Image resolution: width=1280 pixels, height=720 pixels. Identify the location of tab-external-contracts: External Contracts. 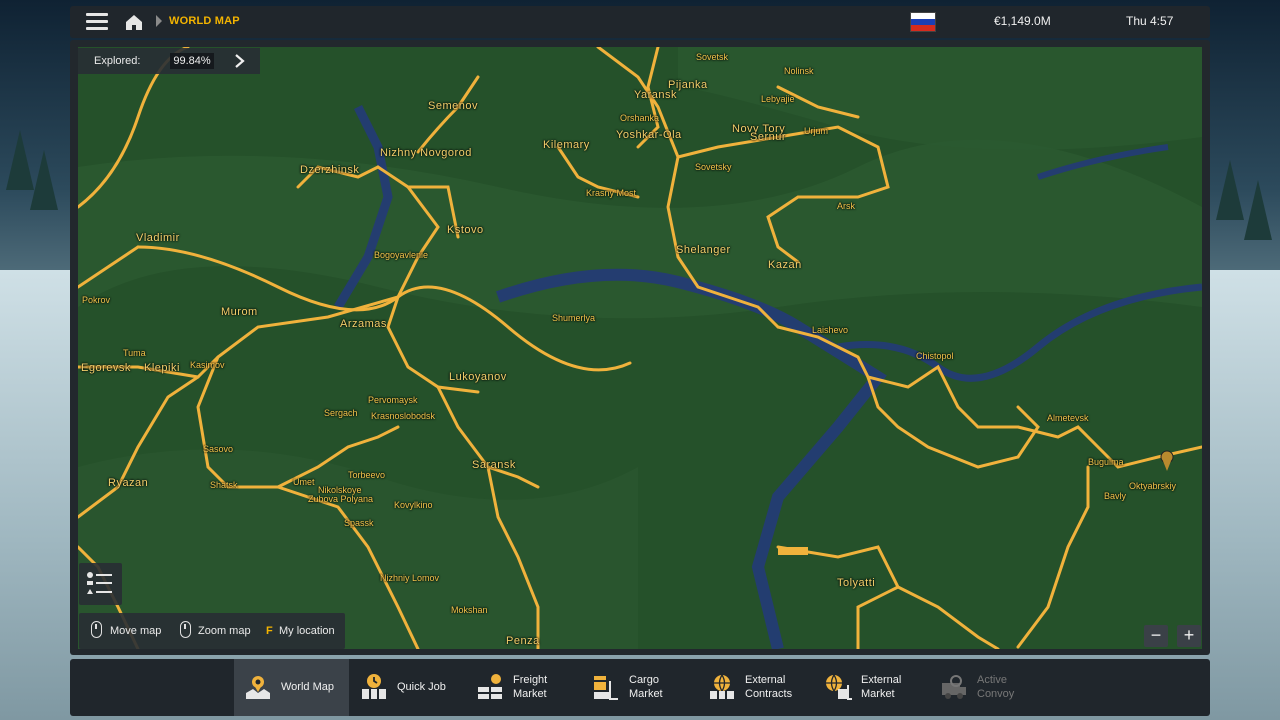
(753, 687).